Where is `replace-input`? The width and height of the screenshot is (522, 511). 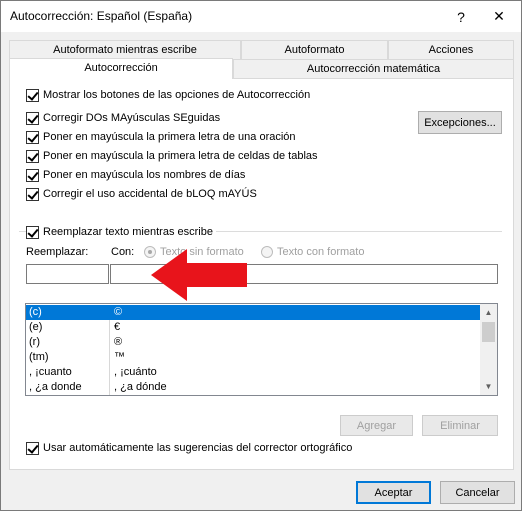
replace-input is located at coordinates (67, 274).